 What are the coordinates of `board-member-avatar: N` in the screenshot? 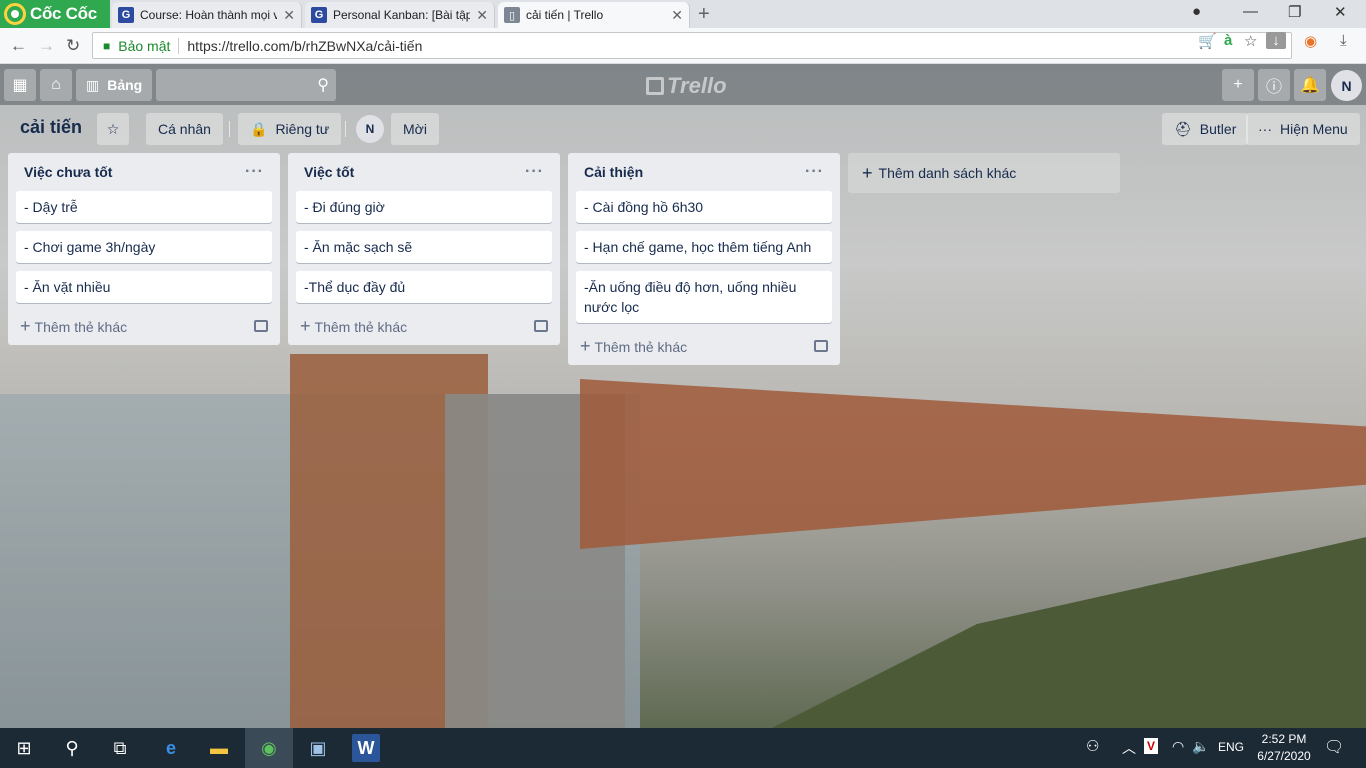 It's located at (370, 129).